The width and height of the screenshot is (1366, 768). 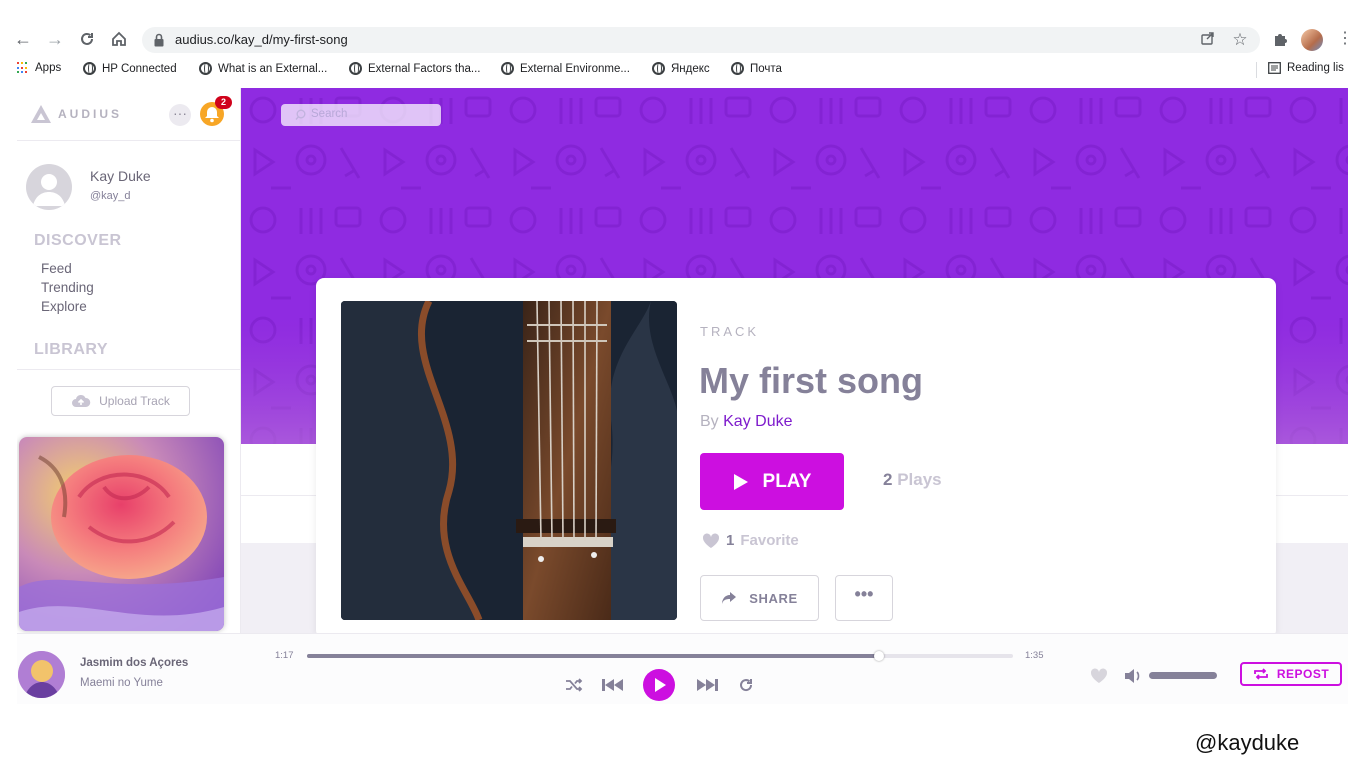 I want to click on user-avatar, so click(x=49, y=187).